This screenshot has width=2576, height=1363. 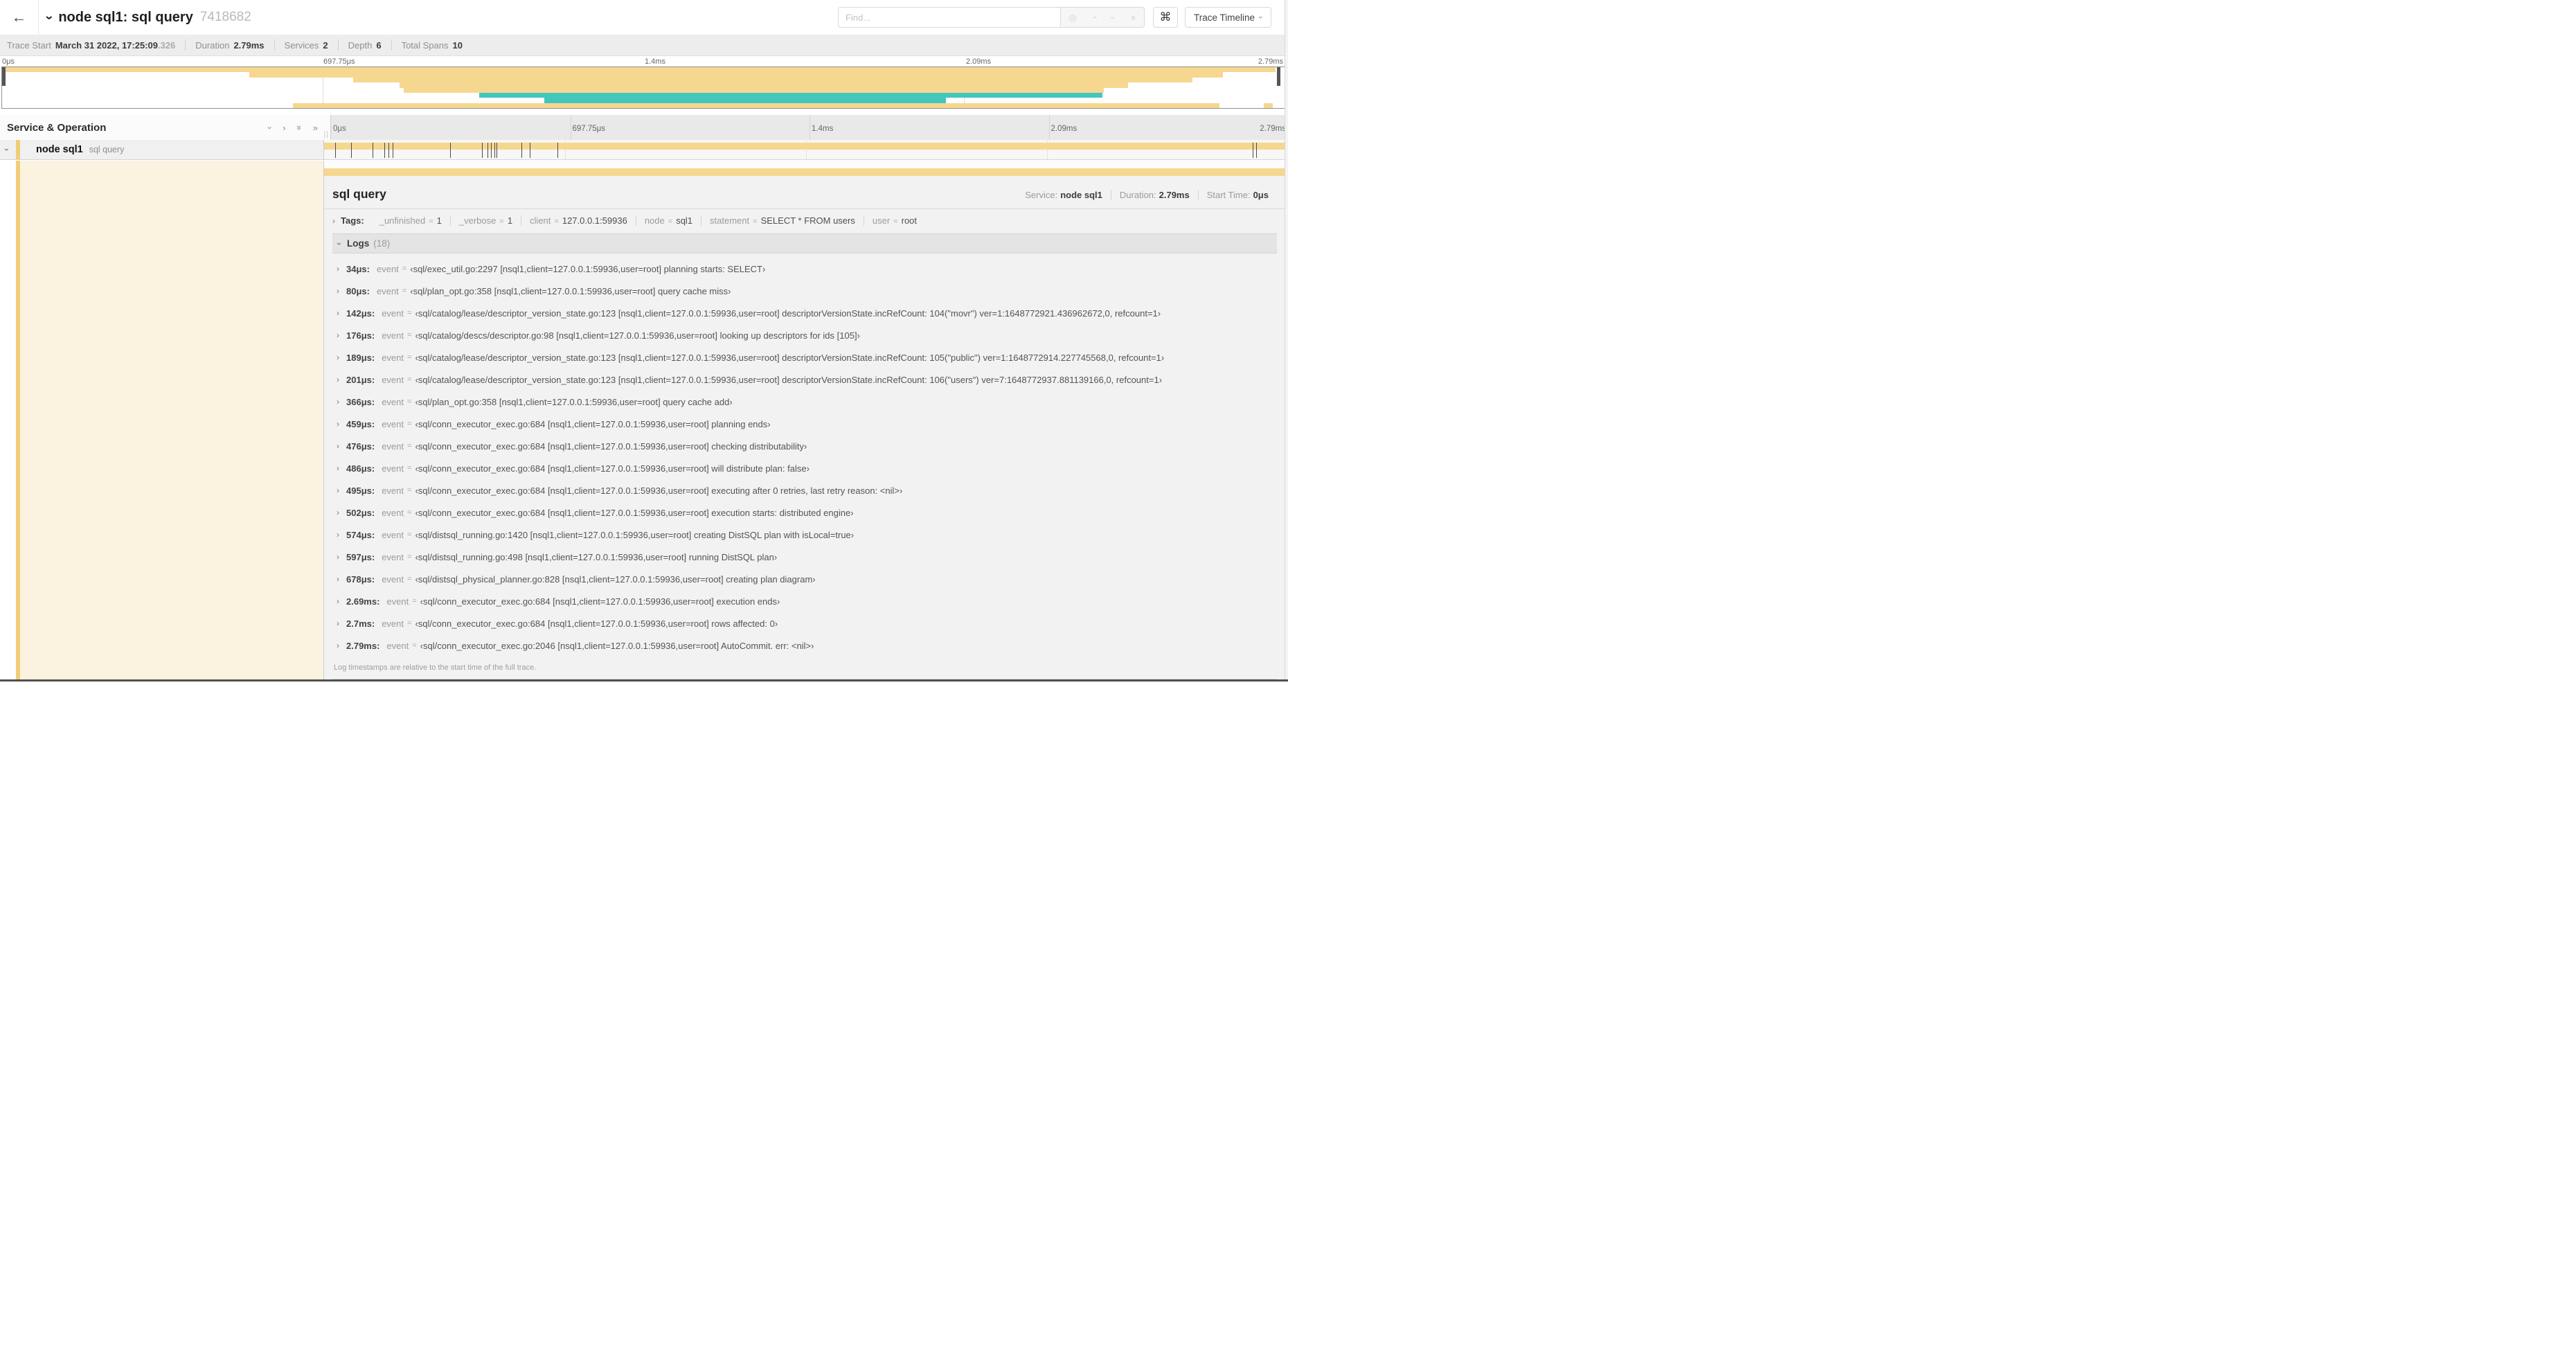 I want to click on collapse-one-icon: ›, so click(x=270, y=127).